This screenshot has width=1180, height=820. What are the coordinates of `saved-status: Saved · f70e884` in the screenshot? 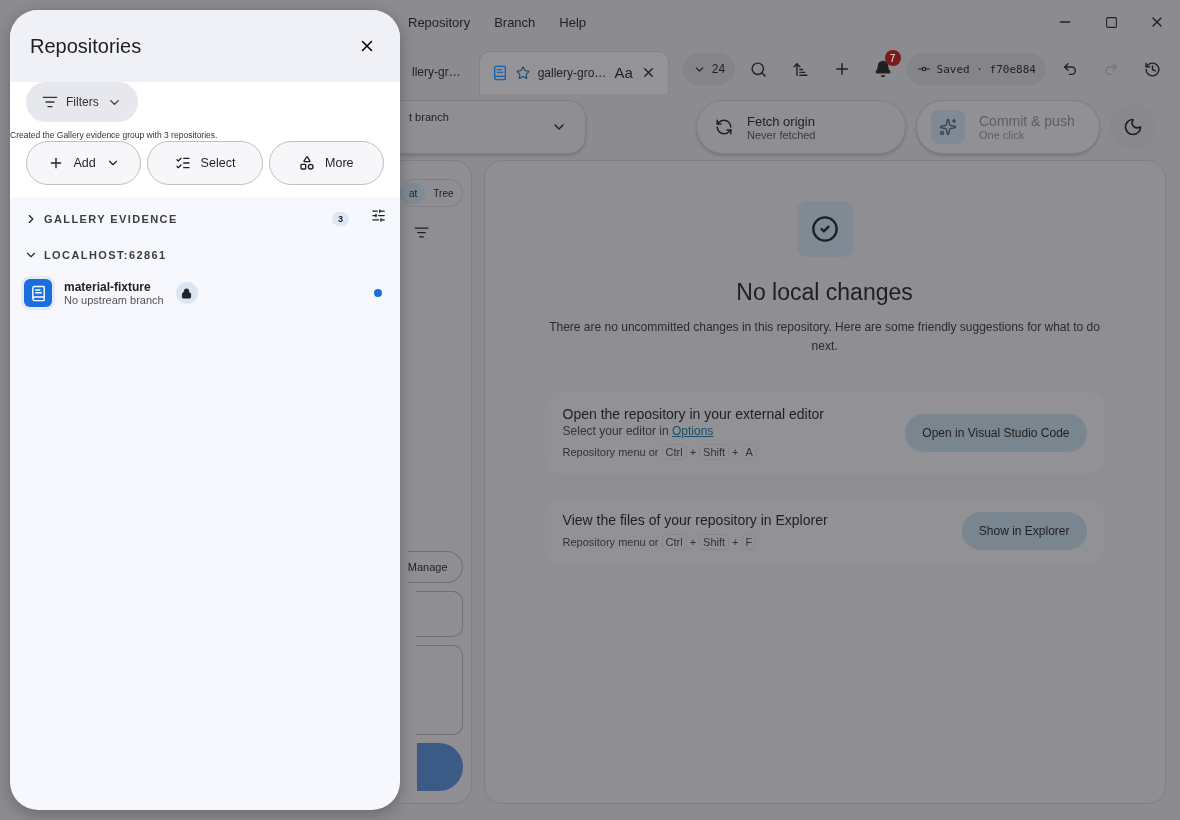 It's located at (976, 69).